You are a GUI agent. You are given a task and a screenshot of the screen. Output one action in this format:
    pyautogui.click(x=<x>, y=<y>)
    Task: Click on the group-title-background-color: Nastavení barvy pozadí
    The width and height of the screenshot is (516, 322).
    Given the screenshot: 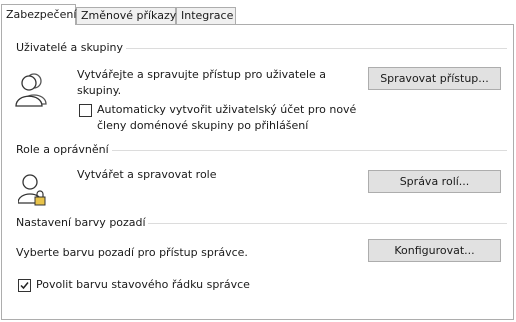 What is the action you would take?
    pyautogui.click(x=81, y=222)
    